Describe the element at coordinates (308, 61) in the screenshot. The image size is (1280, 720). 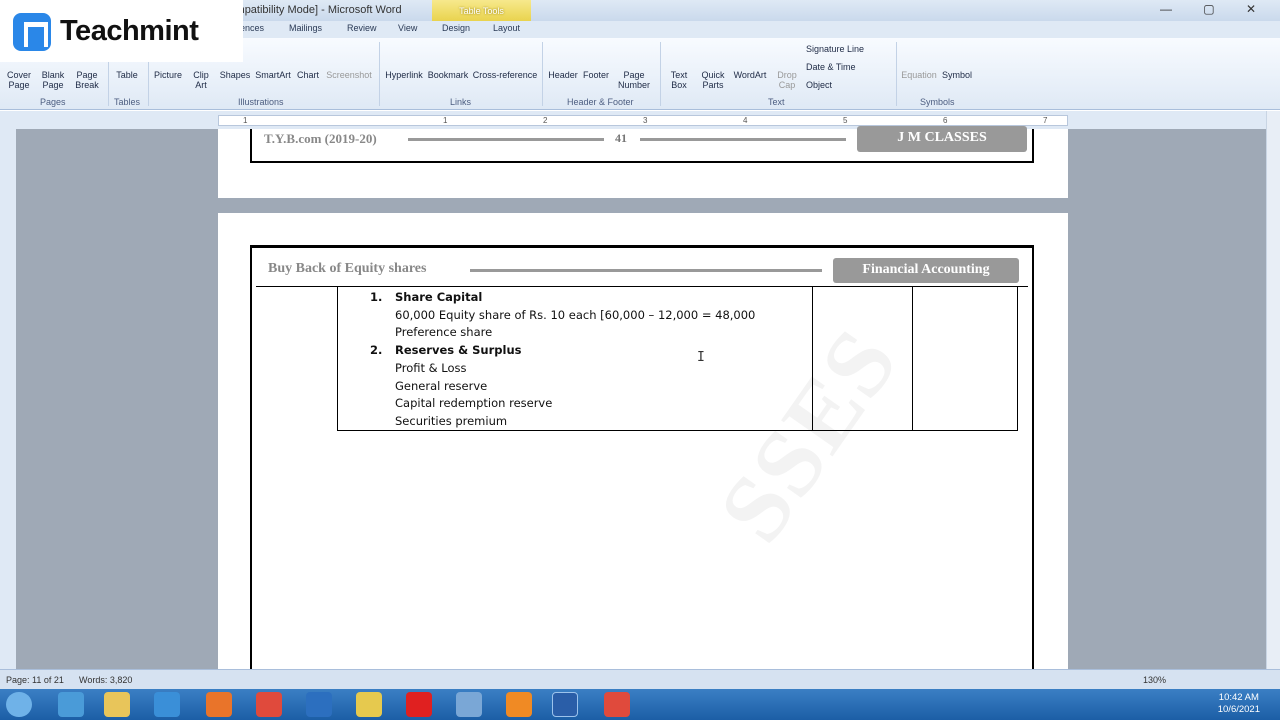
I see `chart-button: Chart` at that location.